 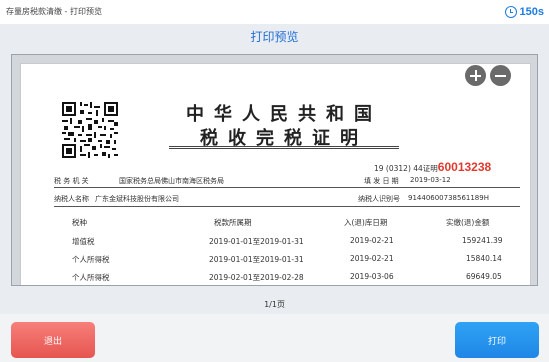 I want to click on column-header-tax-type: 税种, so click(x=79, y=222).